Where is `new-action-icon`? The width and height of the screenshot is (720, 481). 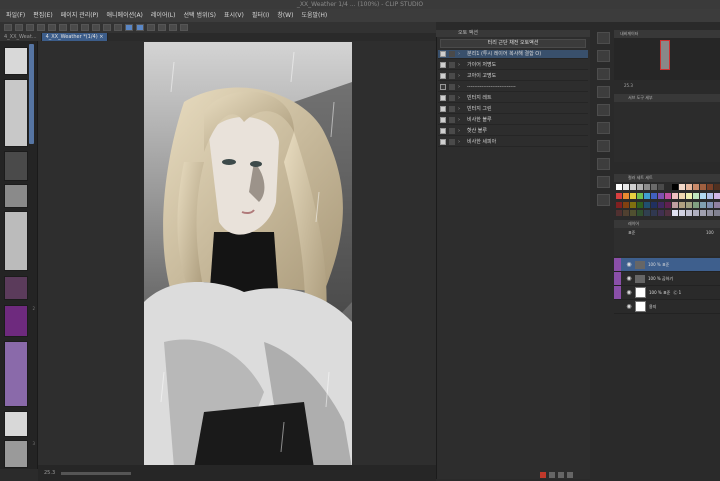 new-action-icon is located at coordinates (561, 475).